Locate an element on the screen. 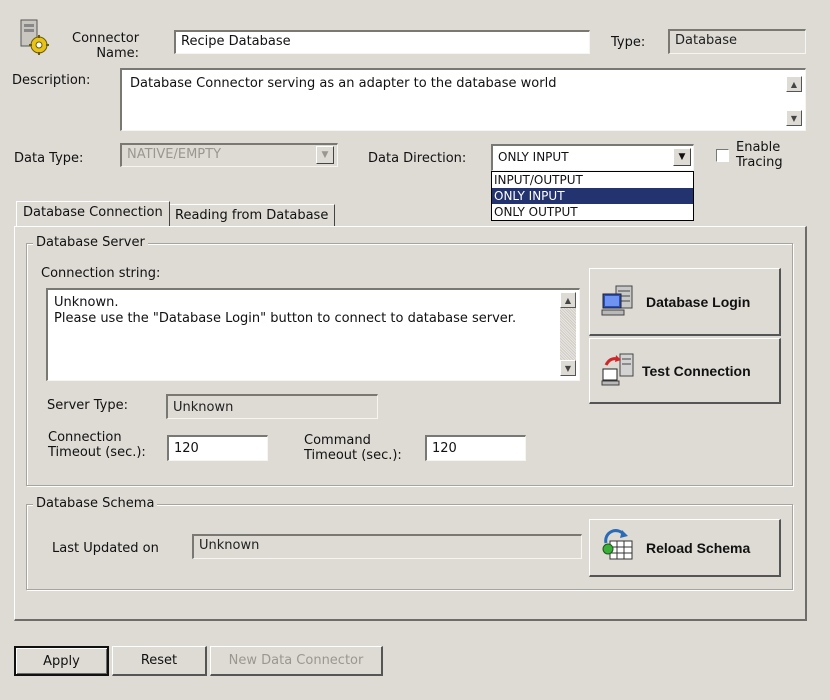 This screenshot has width=830, height=700. enable-tracing-checkbox is located at coordinates (722, 155).